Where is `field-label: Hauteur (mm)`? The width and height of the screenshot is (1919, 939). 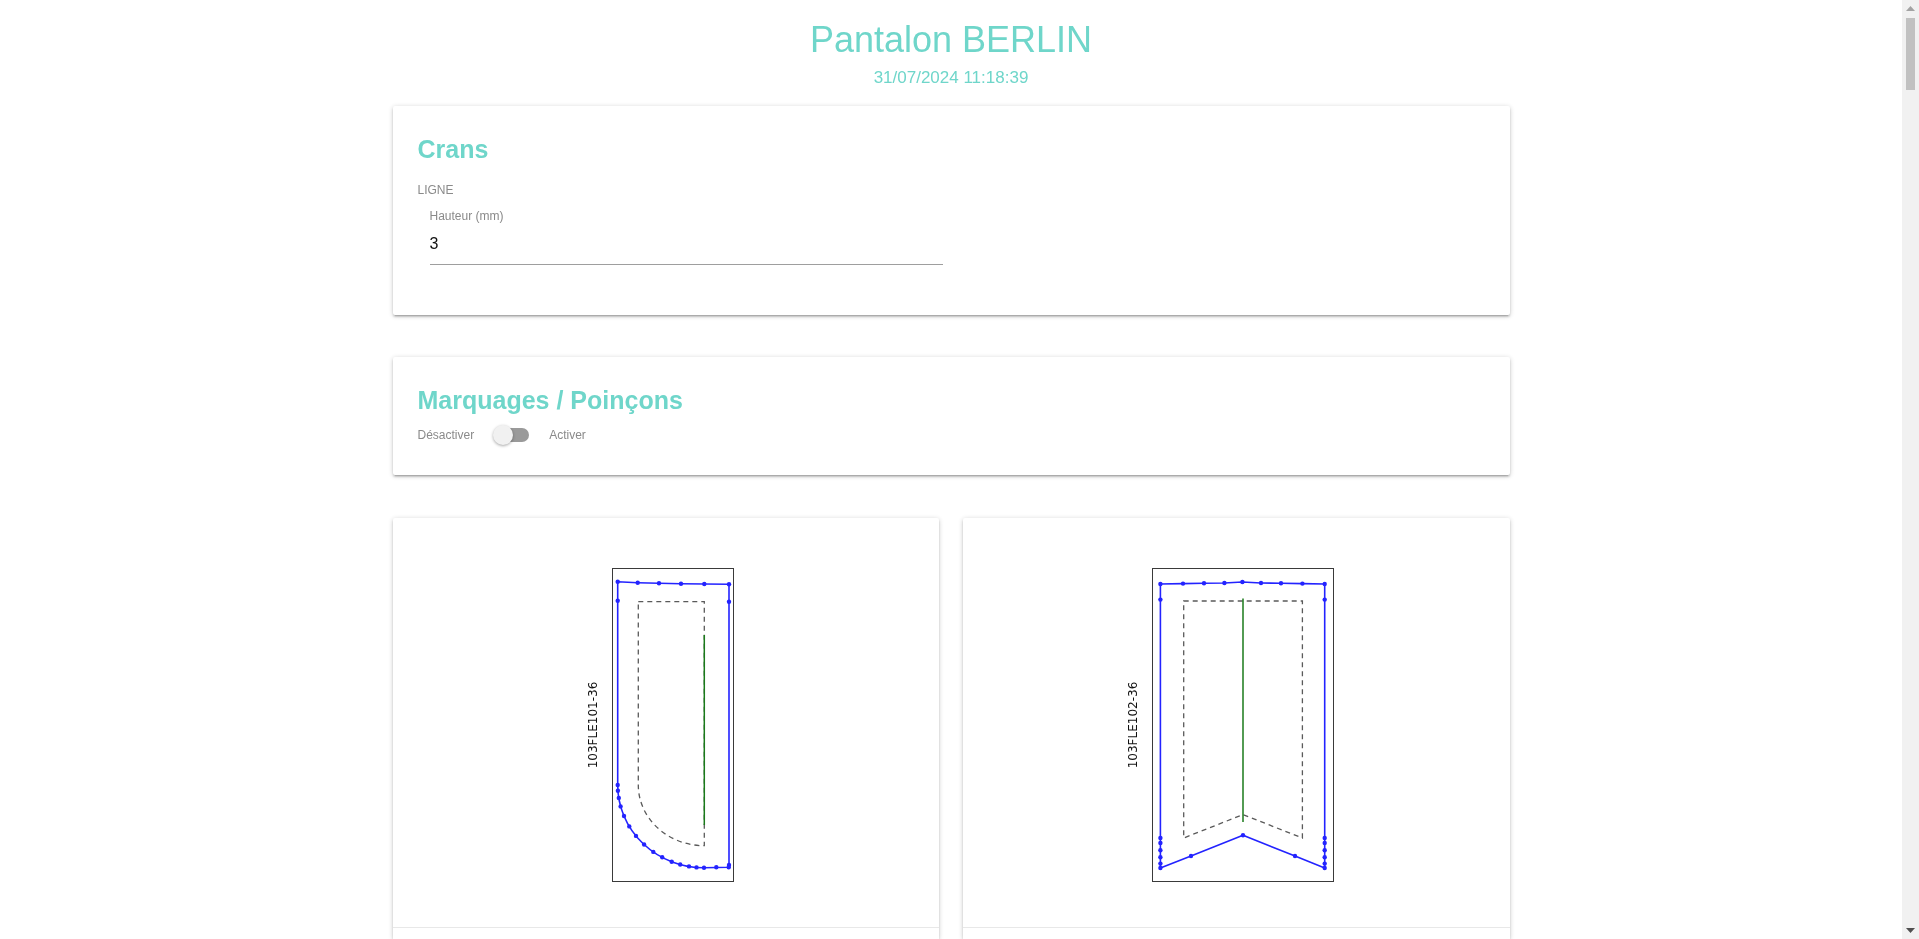
field-label: Hauteur (mm) is located at coordinates (466, 216).